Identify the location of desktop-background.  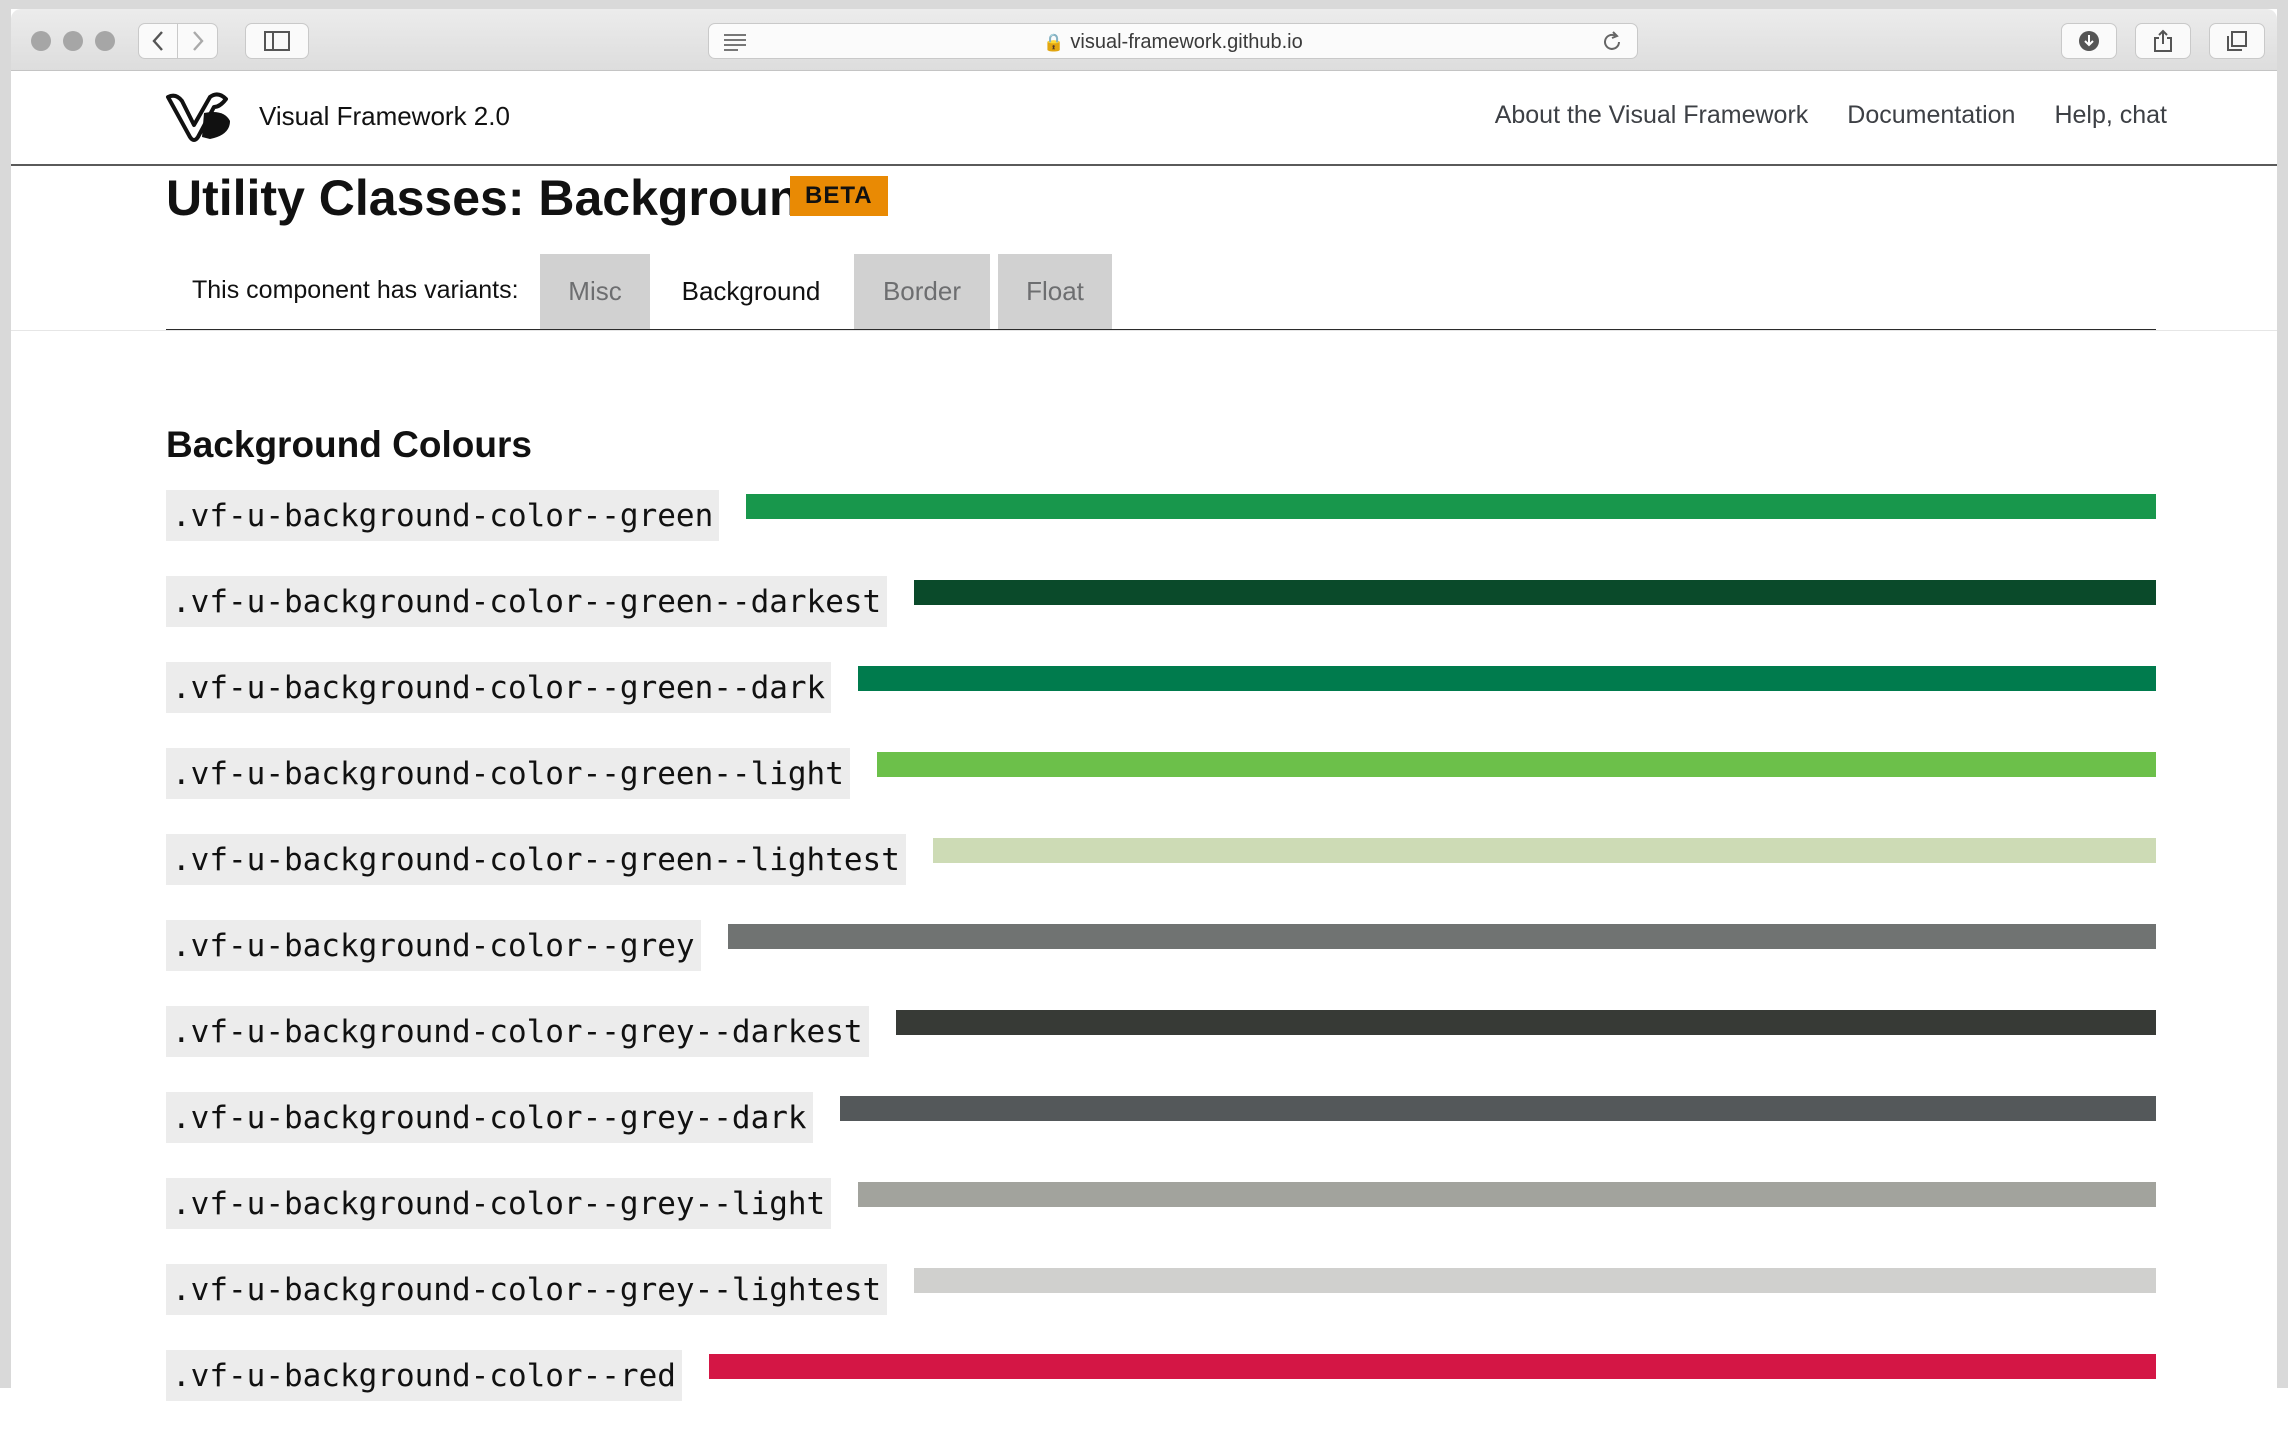
(1144, 4).